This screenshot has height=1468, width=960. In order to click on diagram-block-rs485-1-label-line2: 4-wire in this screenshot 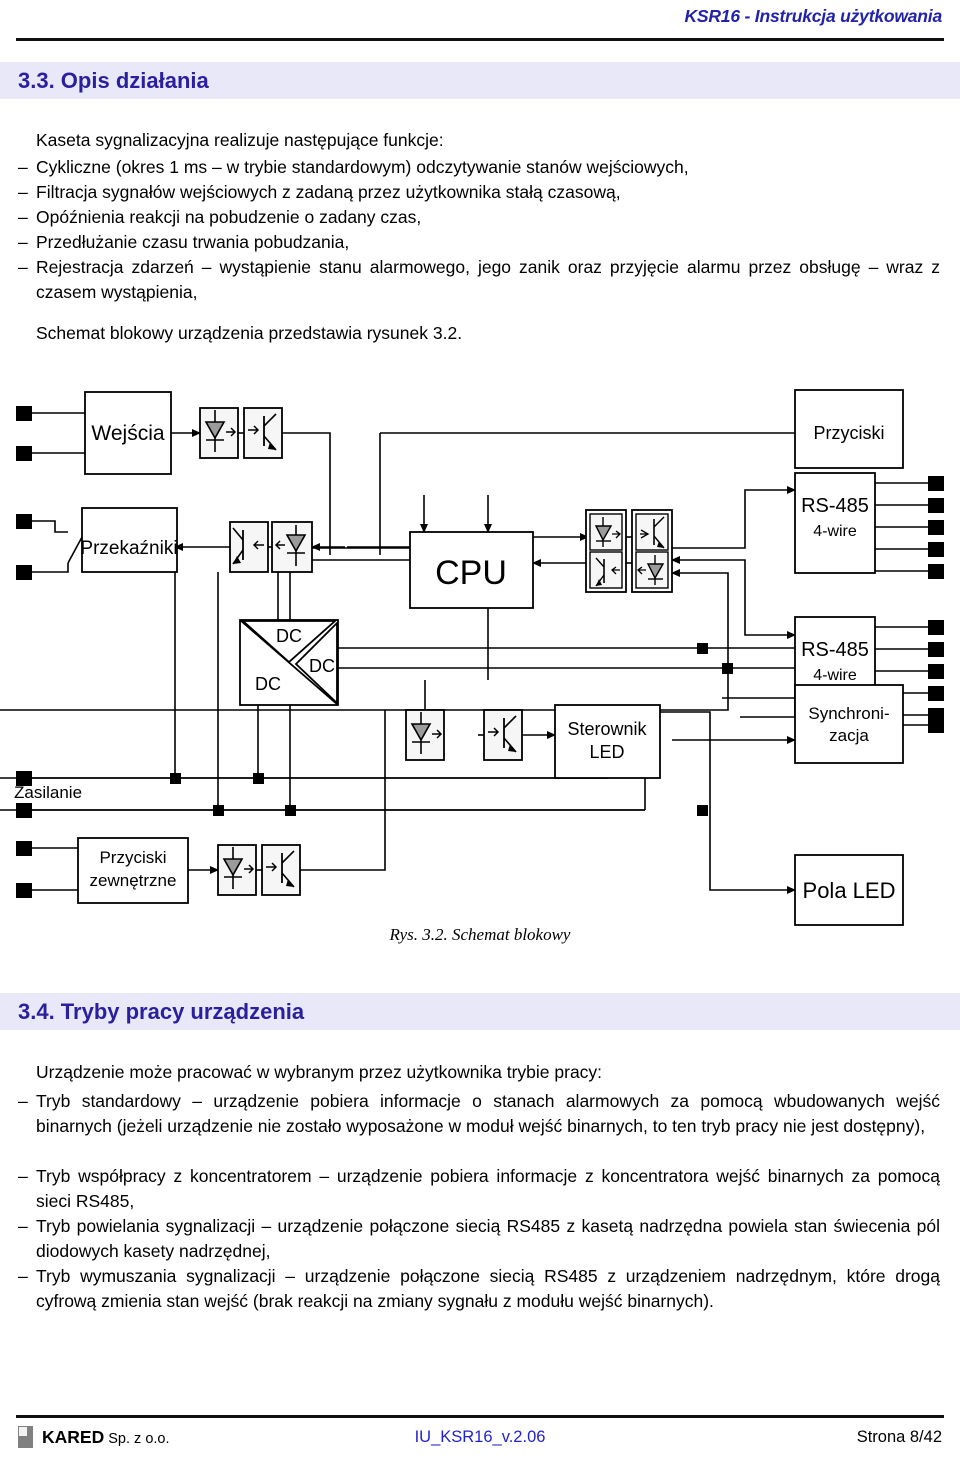, I will do `click(835, 531)`.